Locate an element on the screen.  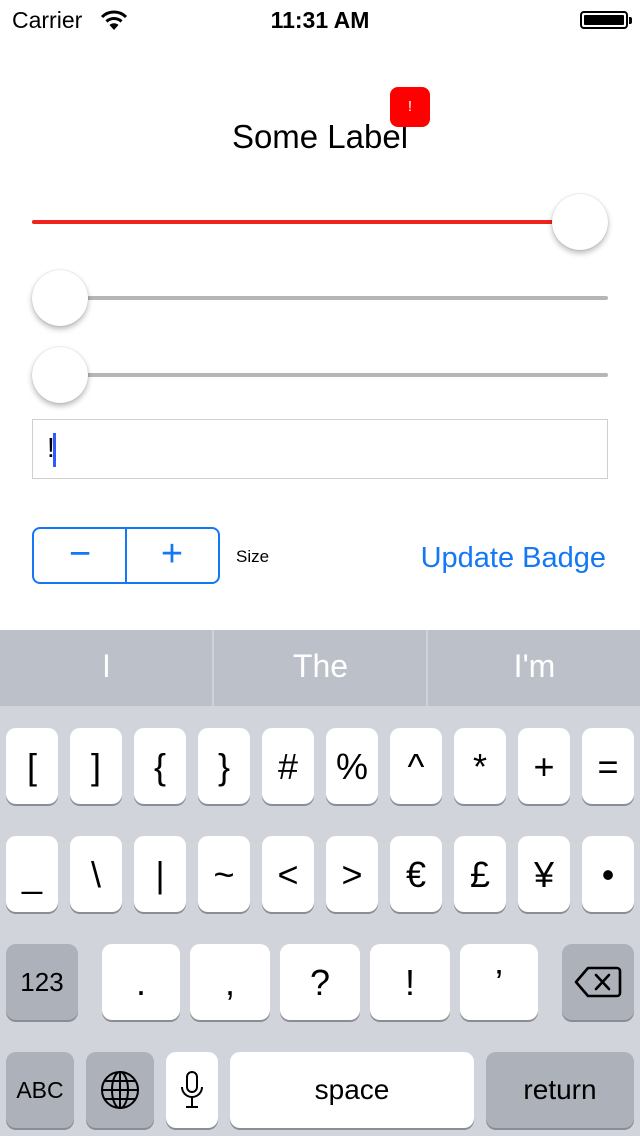
status-bar: Carrier 11:31 AM is located at coordinates (320, 20).